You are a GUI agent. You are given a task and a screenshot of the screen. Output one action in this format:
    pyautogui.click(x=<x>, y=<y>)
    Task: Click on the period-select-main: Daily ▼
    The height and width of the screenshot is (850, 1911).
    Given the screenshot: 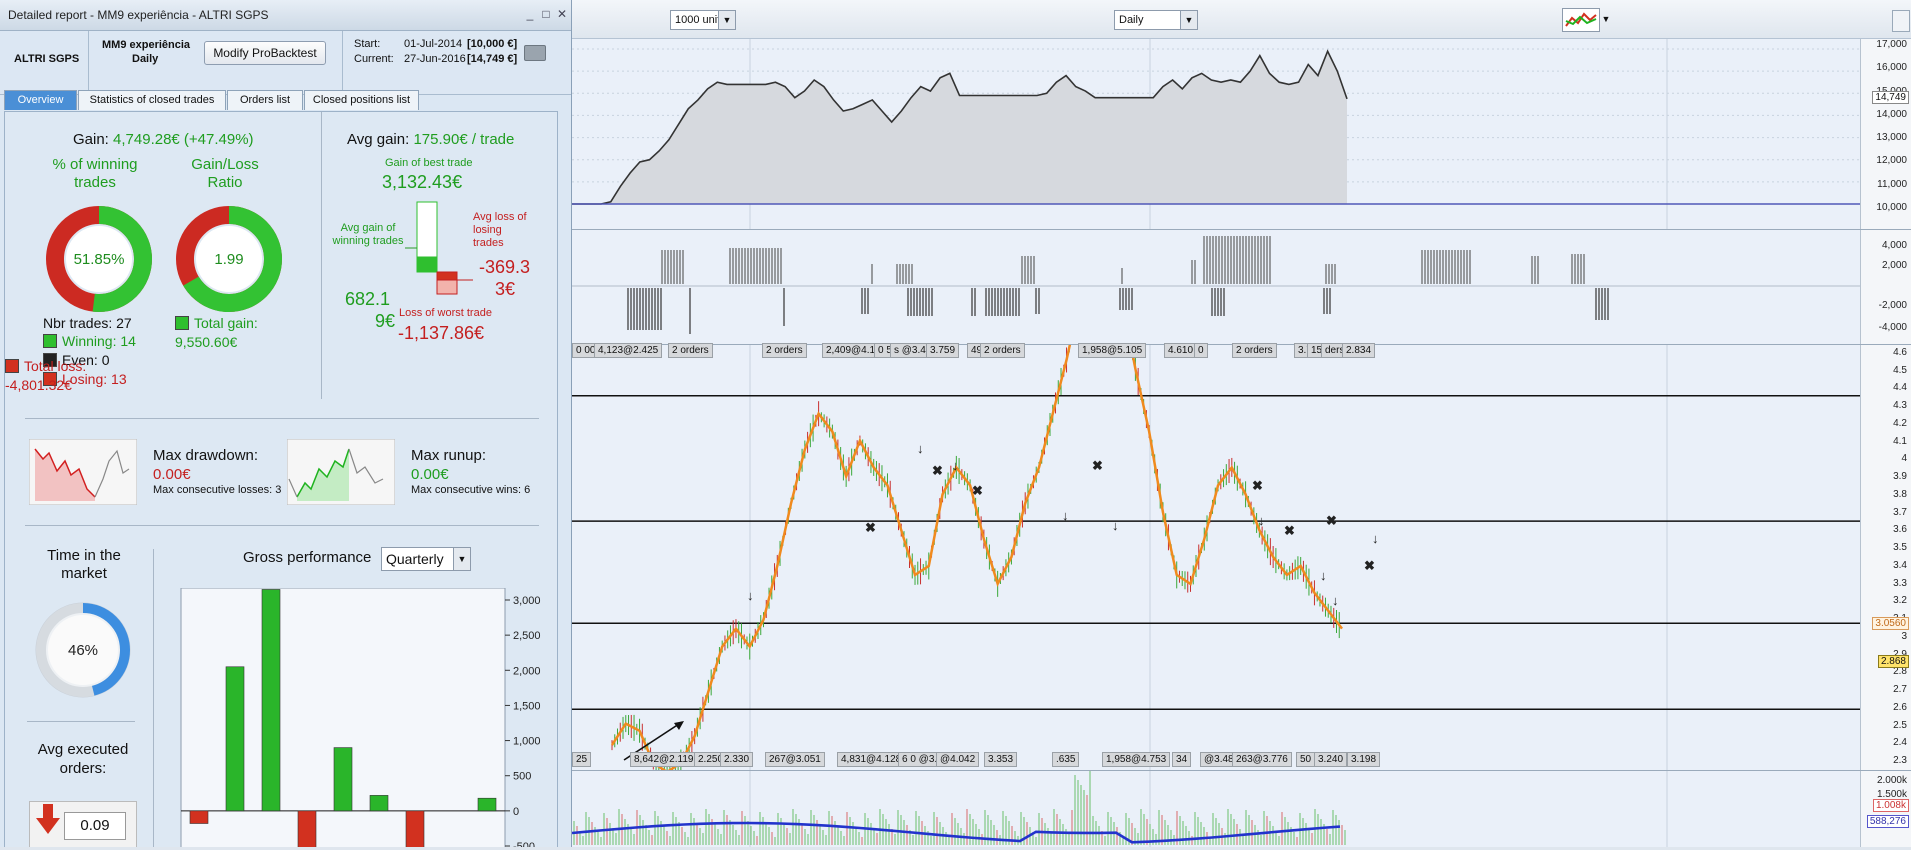 What is the action you would take?
    pyautogui.click(x=1156, y=20)
    